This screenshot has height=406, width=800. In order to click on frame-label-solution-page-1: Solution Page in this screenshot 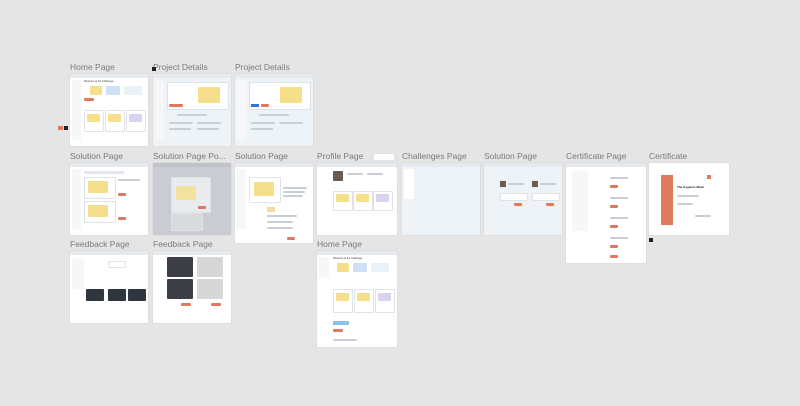, I will do `click(96, 156)`.